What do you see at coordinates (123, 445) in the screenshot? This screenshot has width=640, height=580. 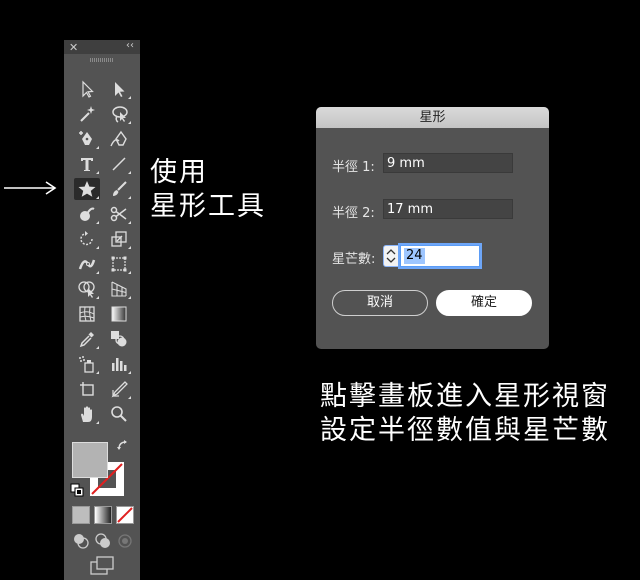 I see `swap-fill-stroke-icon` at bounding box center [123, 445].